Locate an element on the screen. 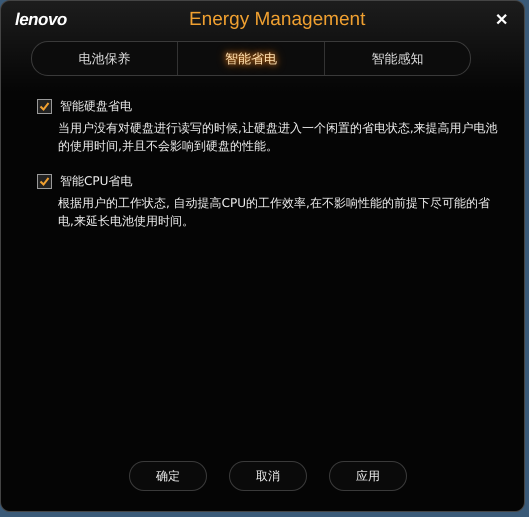 Image resolution: width=529 pixels, height=517 pixels. window-title: Energy Management is located at coordinates (277, 20).